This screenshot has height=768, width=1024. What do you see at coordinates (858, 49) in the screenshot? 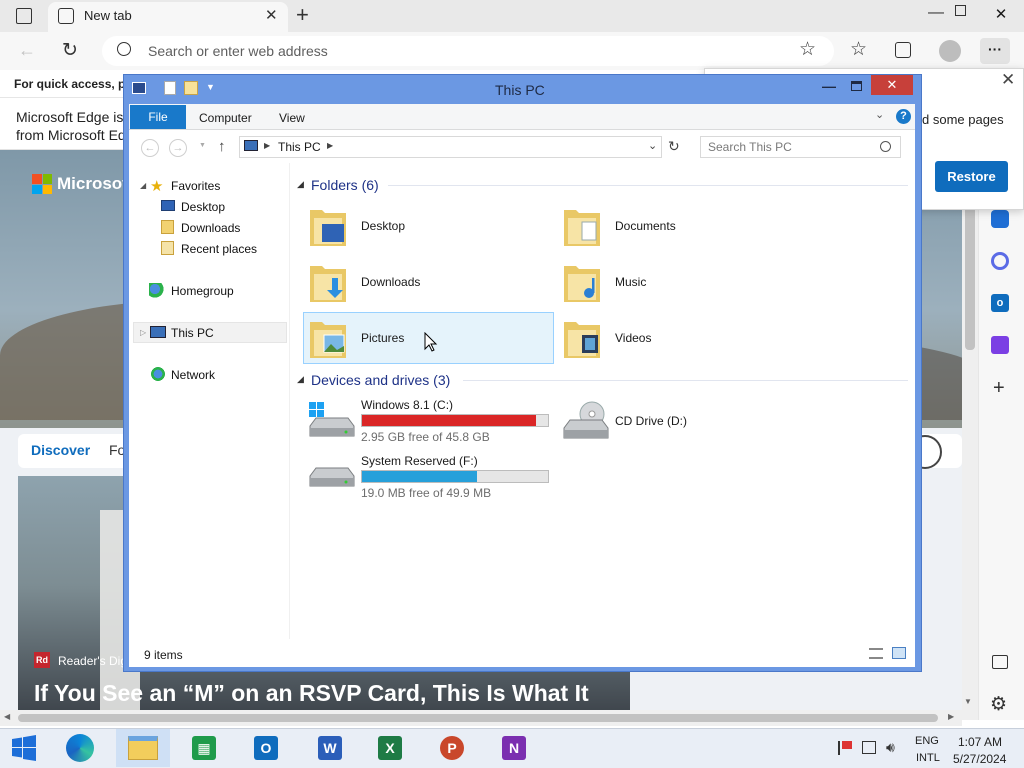
I see `favorites-icon: ☆` at bounding box center [858, 49].